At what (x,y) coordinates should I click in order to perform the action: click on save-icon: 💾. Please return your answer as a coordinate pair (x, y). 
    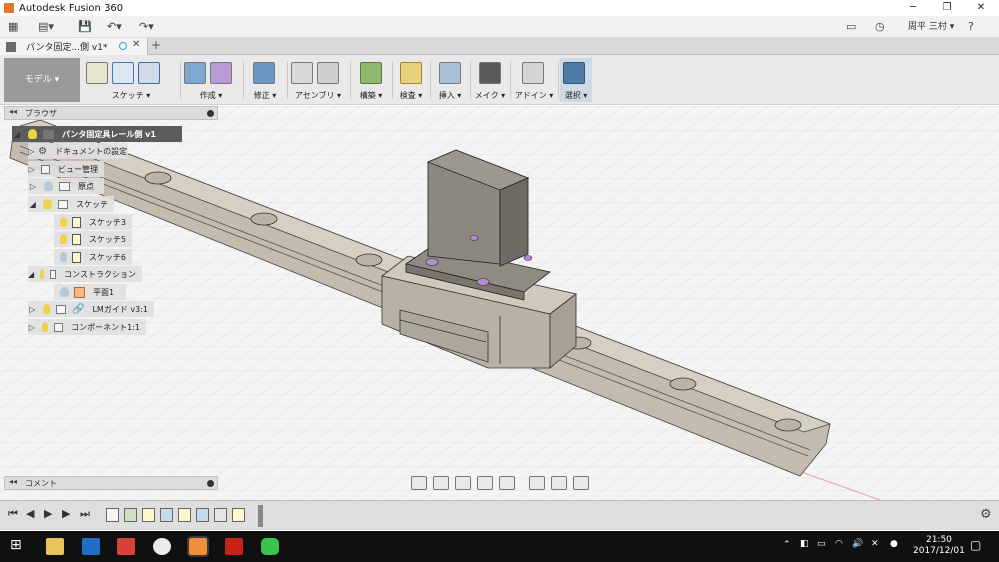
    Looking at the image, I should click on (85, 27).